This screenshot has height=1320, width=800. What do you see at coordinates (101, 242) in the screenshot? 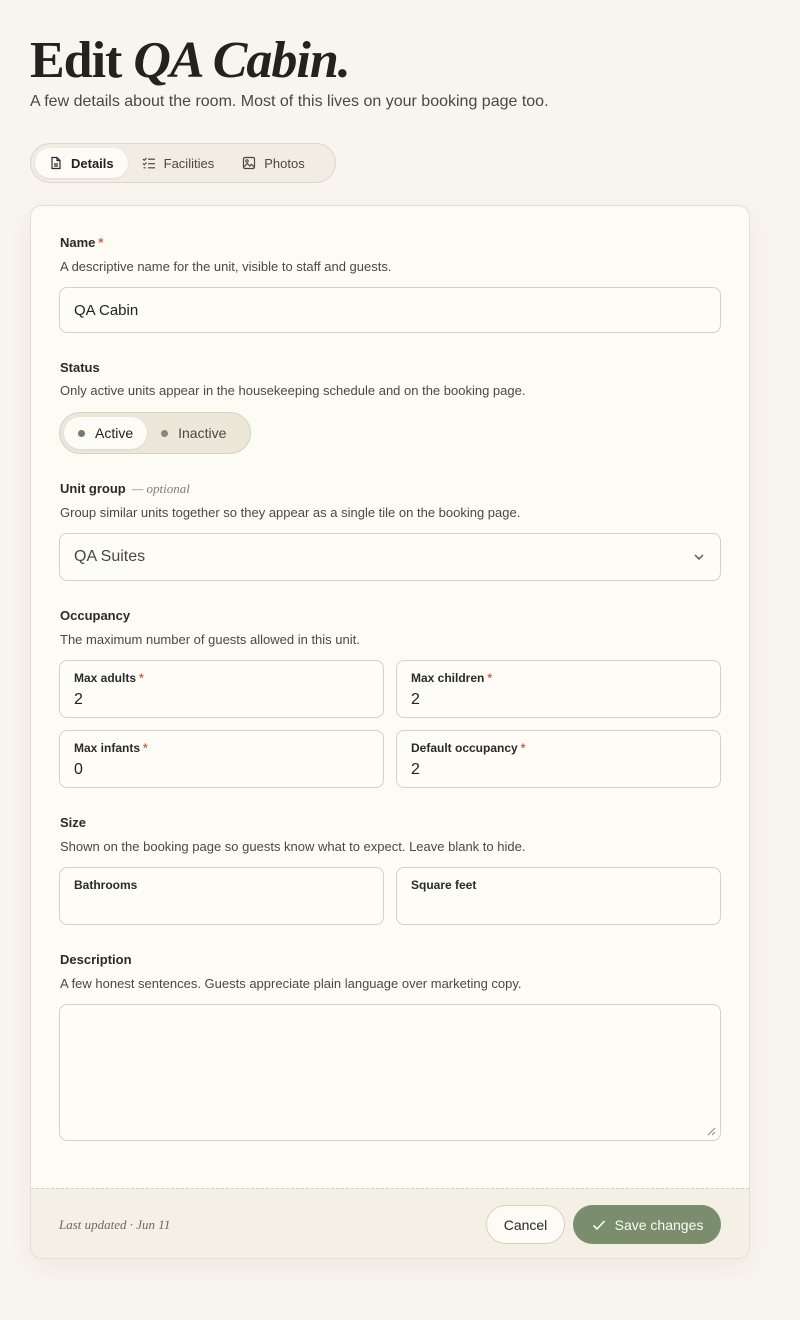
I see `required-mark: *` at bounding box center [101, 242].